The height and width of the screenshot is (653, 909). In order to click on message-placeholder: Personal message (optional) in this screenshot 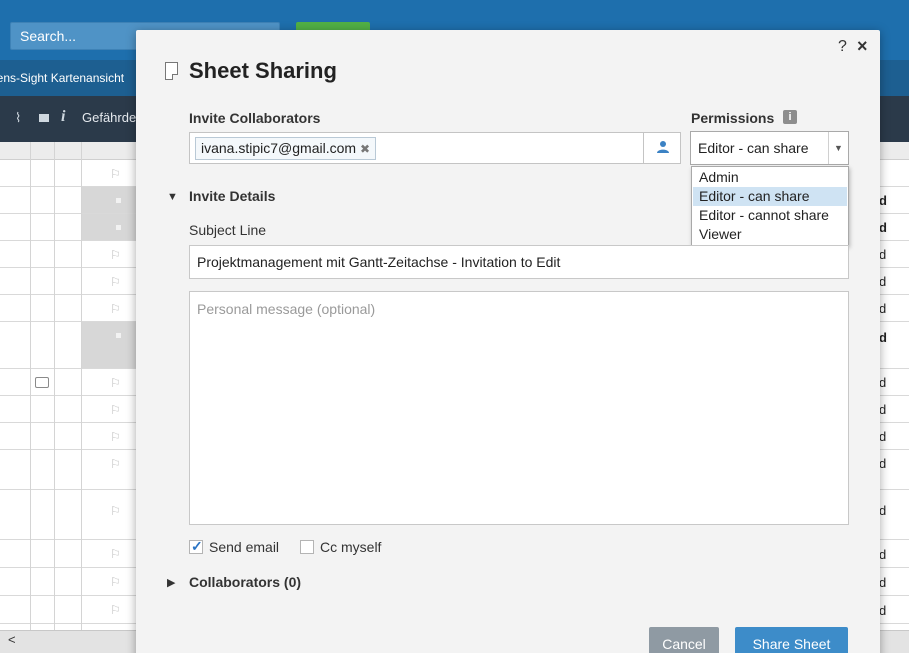, I will do `click(286, 309)`.